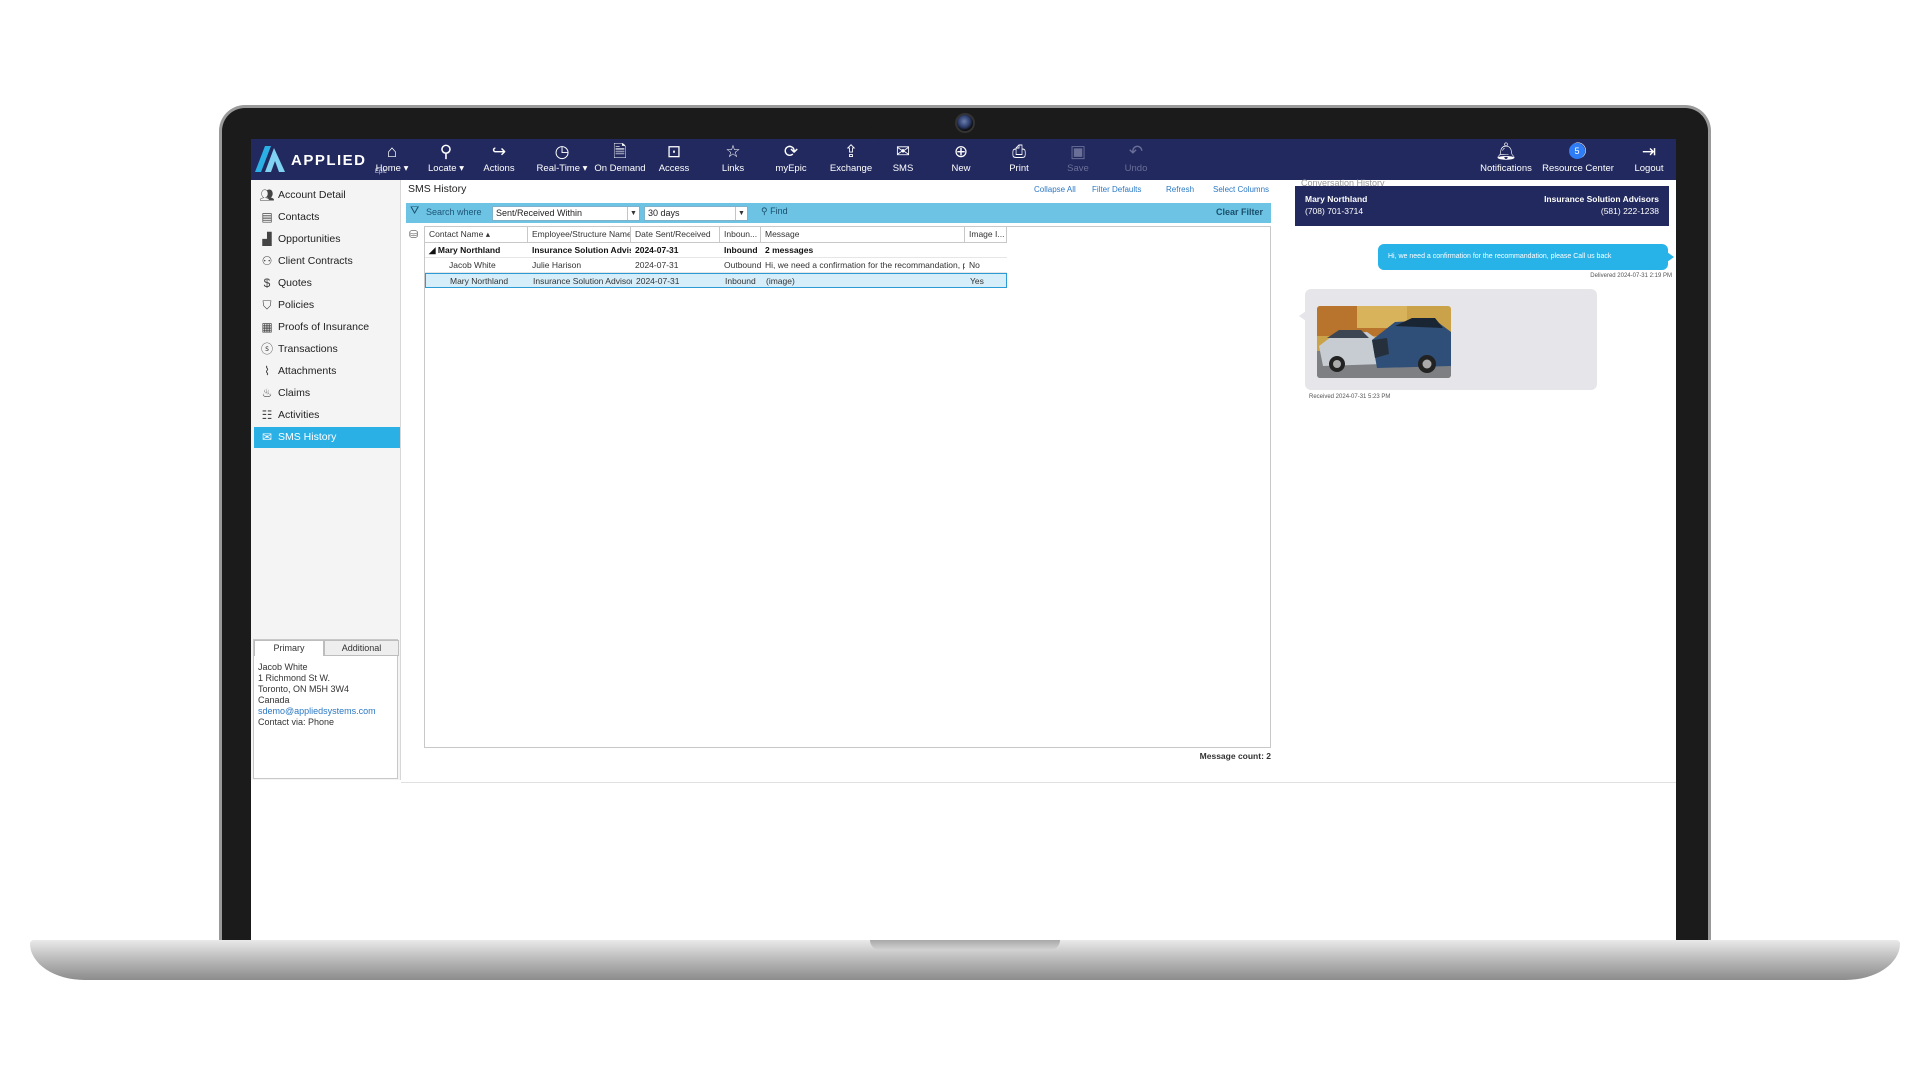  I want to click on column-header-date: Date Sent/Received, so click(675, 235).